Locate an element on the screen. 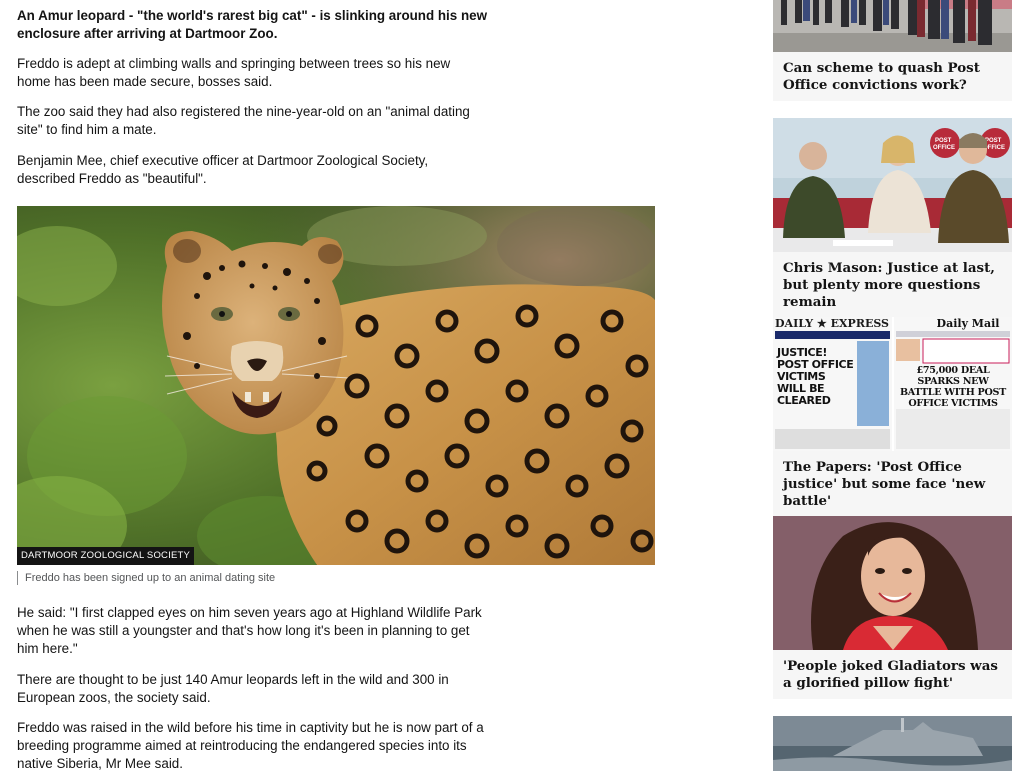 This screenshot has width=1024, height=771. story-thumbnail: POST OFFICE POST OFFICE is located at coordinates (892, 185).